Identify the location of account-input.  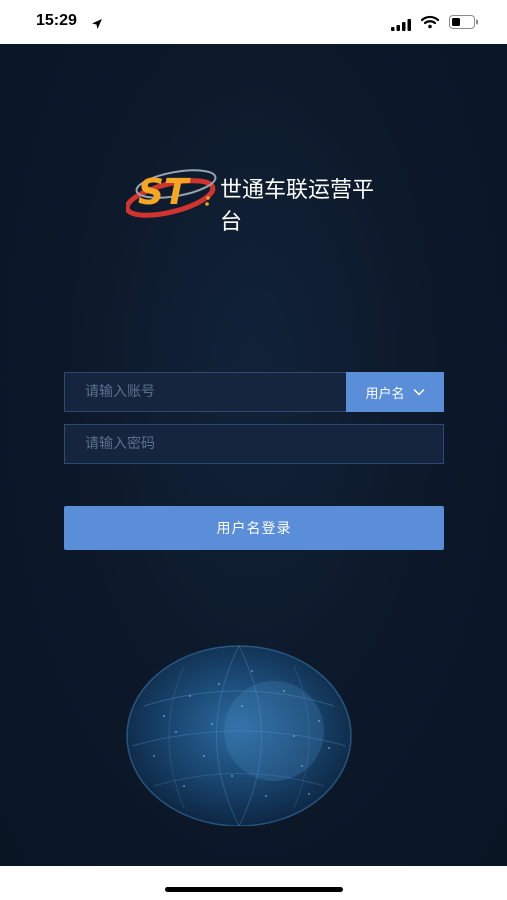
(205, 392).